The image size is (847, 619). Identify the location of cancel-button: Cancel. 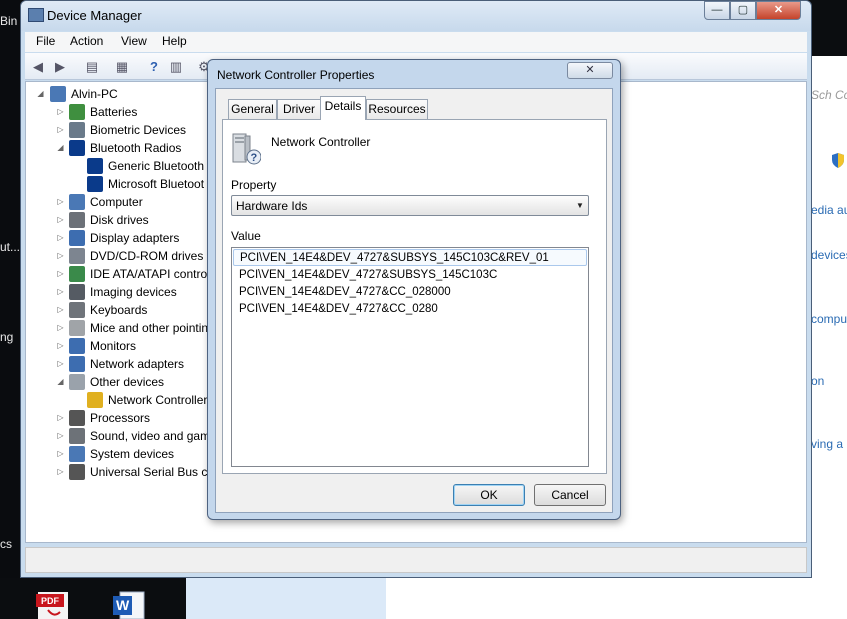
(570, 495).